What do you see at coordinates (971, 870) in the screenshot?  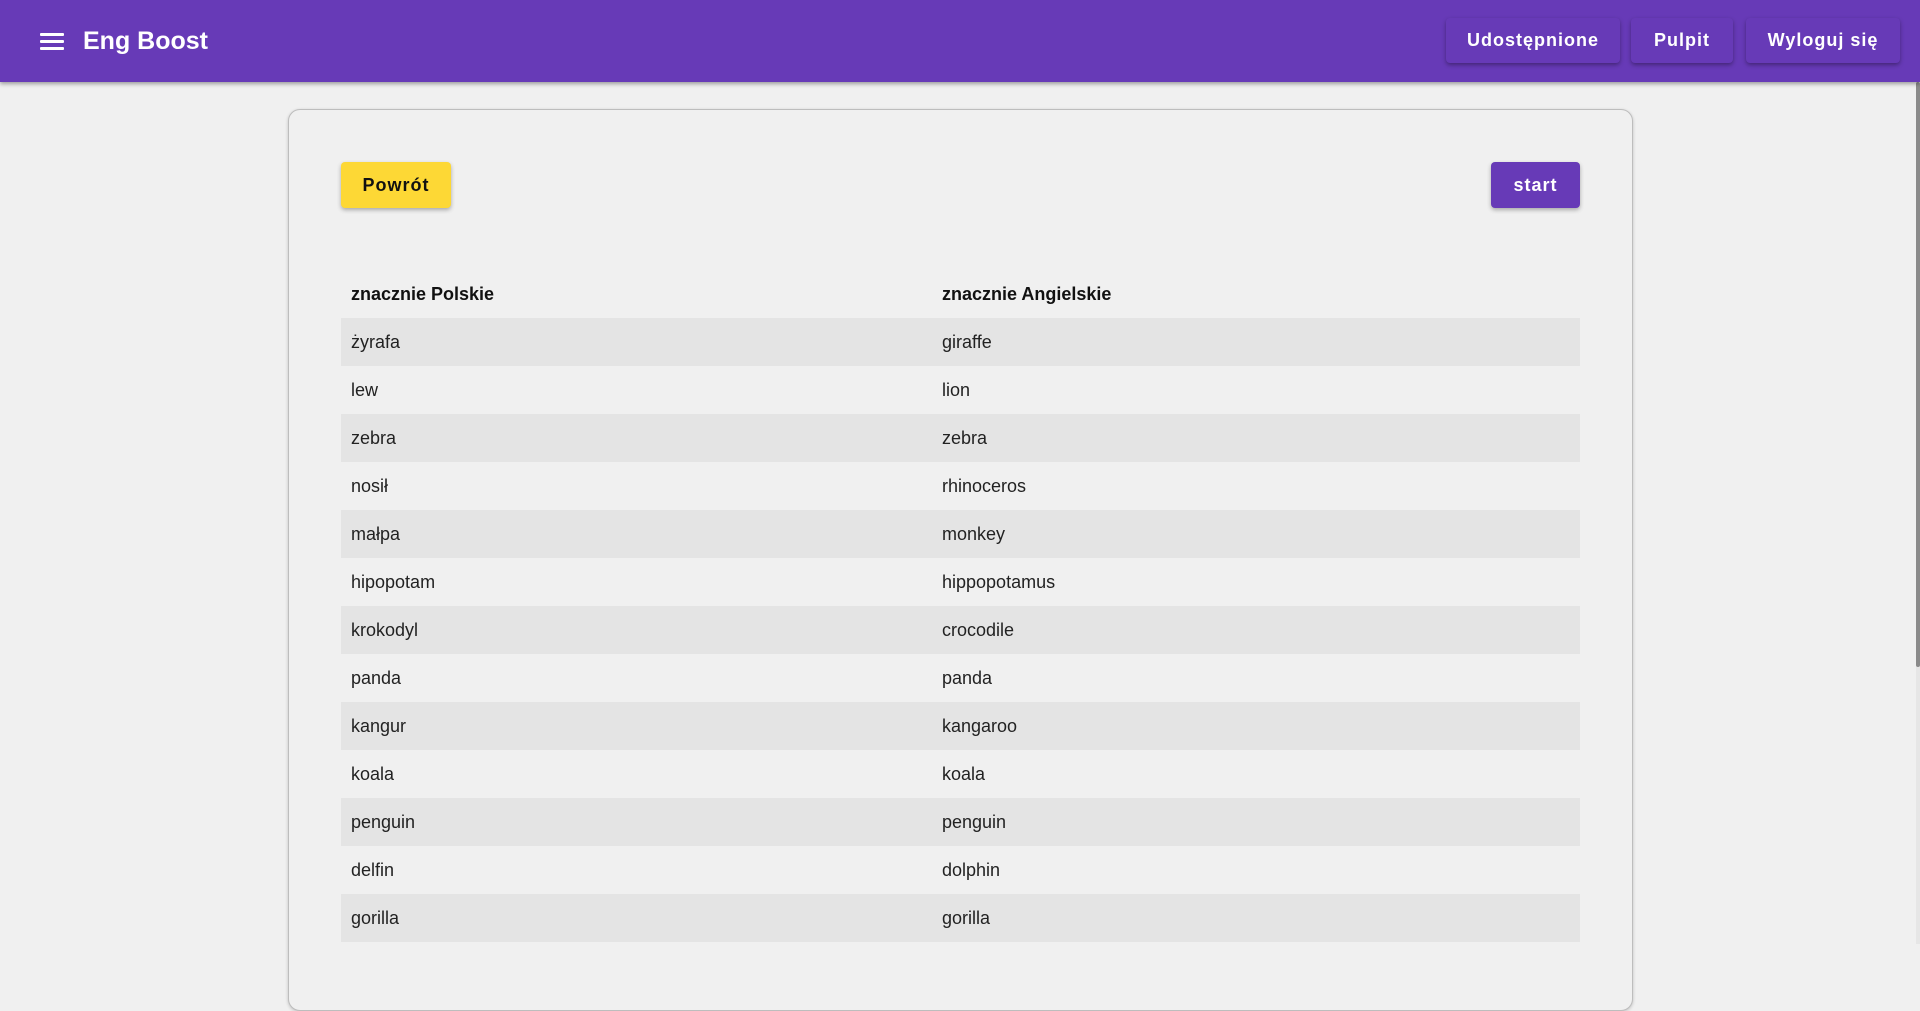 I see `cell-english-word: dolphin` at bounding box center [971, 870].